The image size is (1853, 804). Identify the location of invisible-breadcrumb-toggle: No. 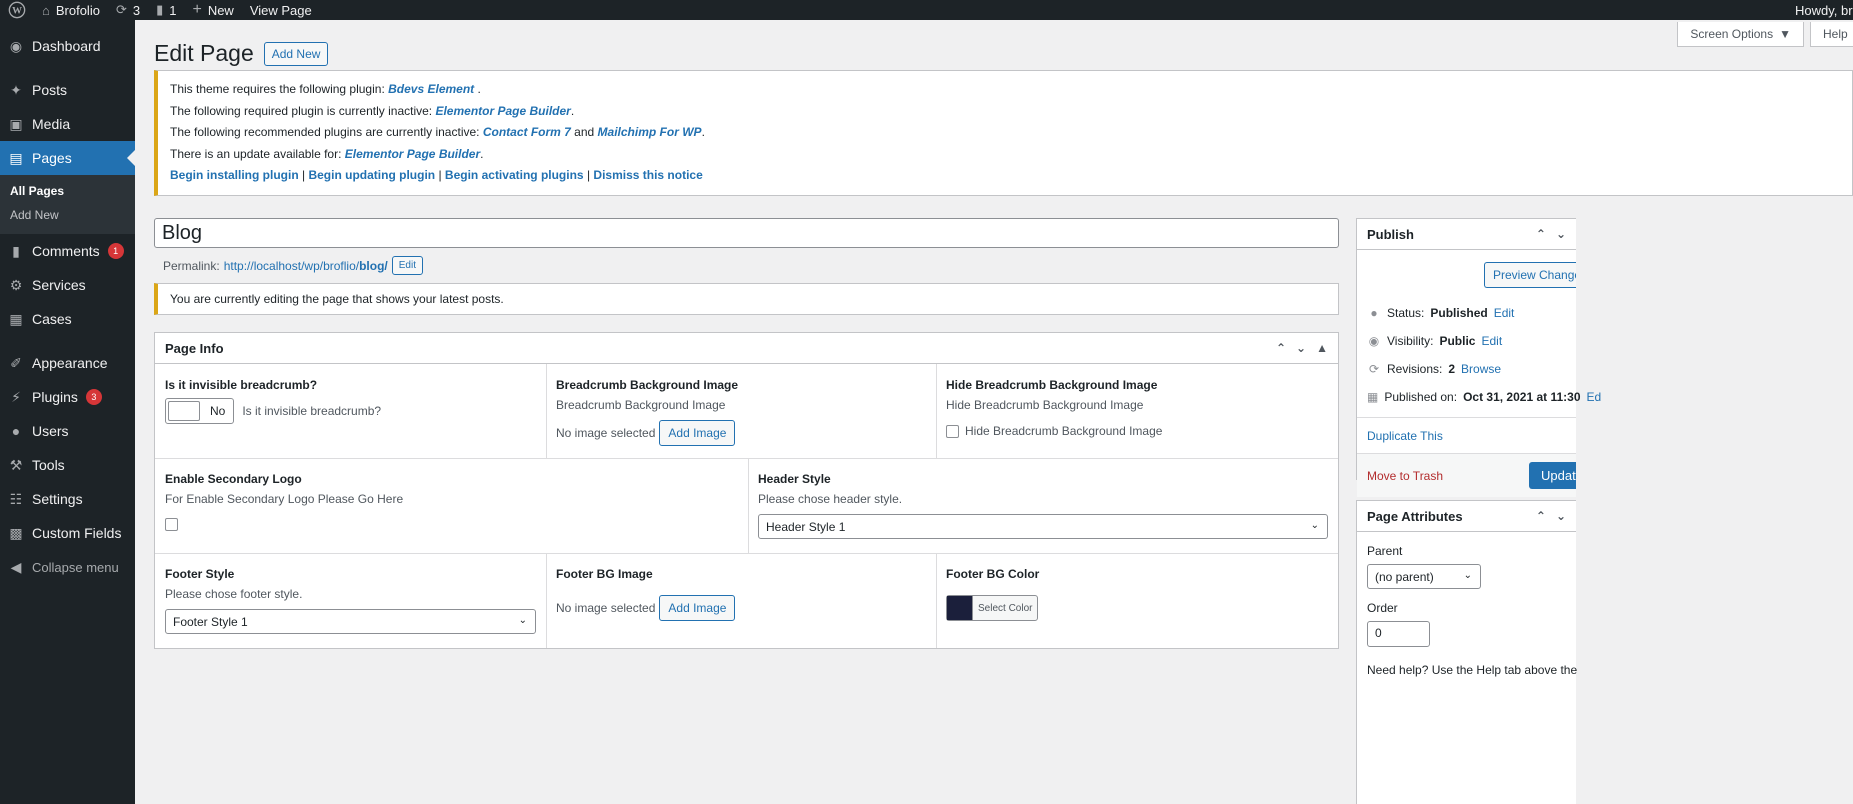
(200, 411).